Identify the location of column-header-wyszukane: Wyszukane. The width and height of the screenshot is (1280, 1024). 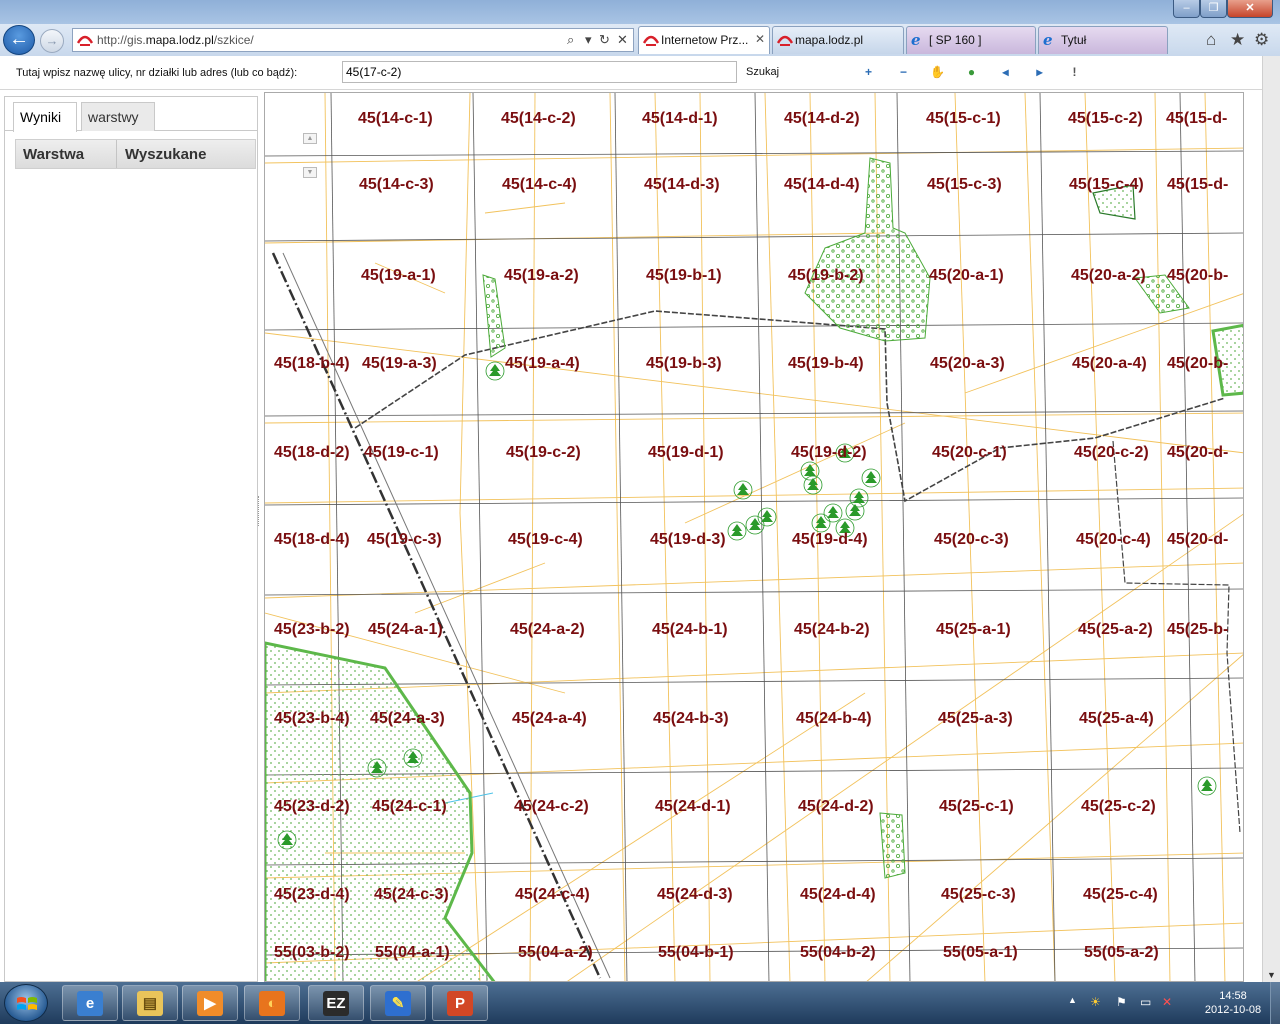
(165, 154).